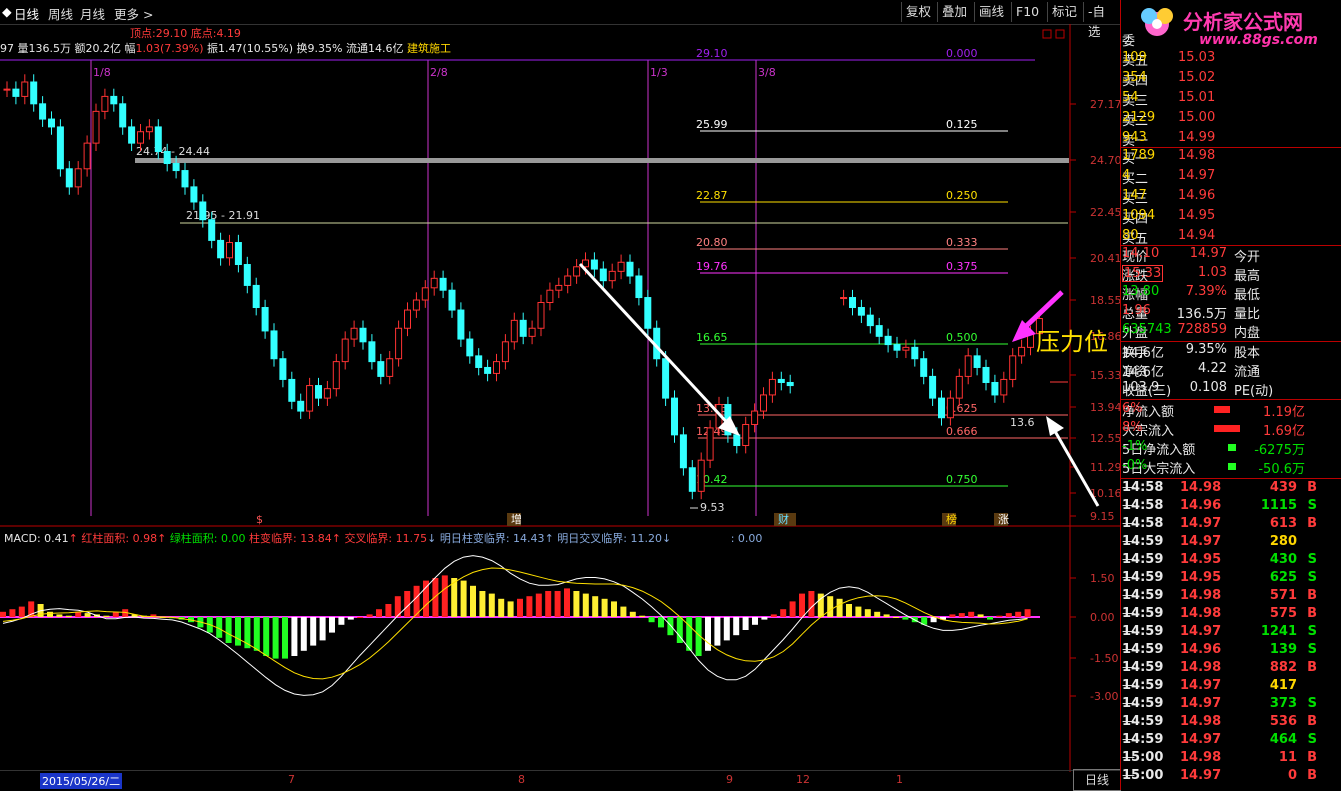 The image size is (1341, 791). What do you see at coordinates (1201, 757) in the screenshot?
I see `tick-price: 14.98` at bounding box center [1201, 757].